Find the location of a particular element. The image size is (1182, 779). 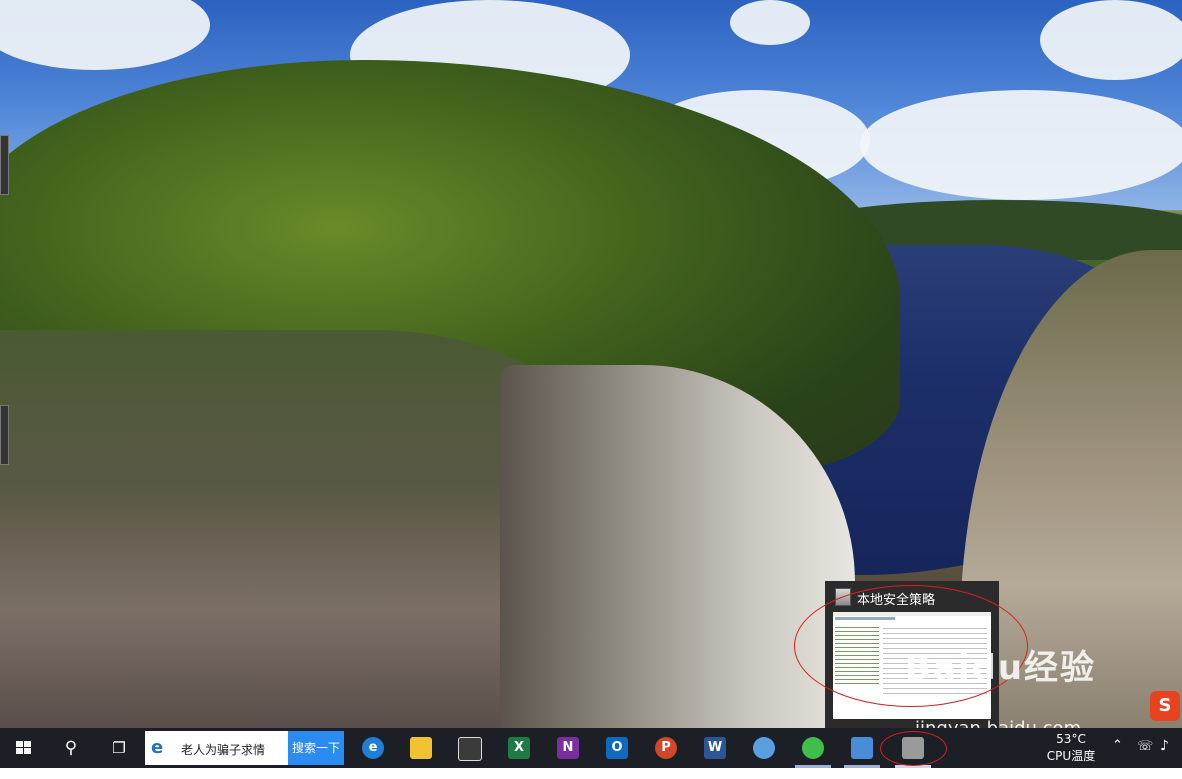

edge-icon: e is located at coordinates (373, 748).